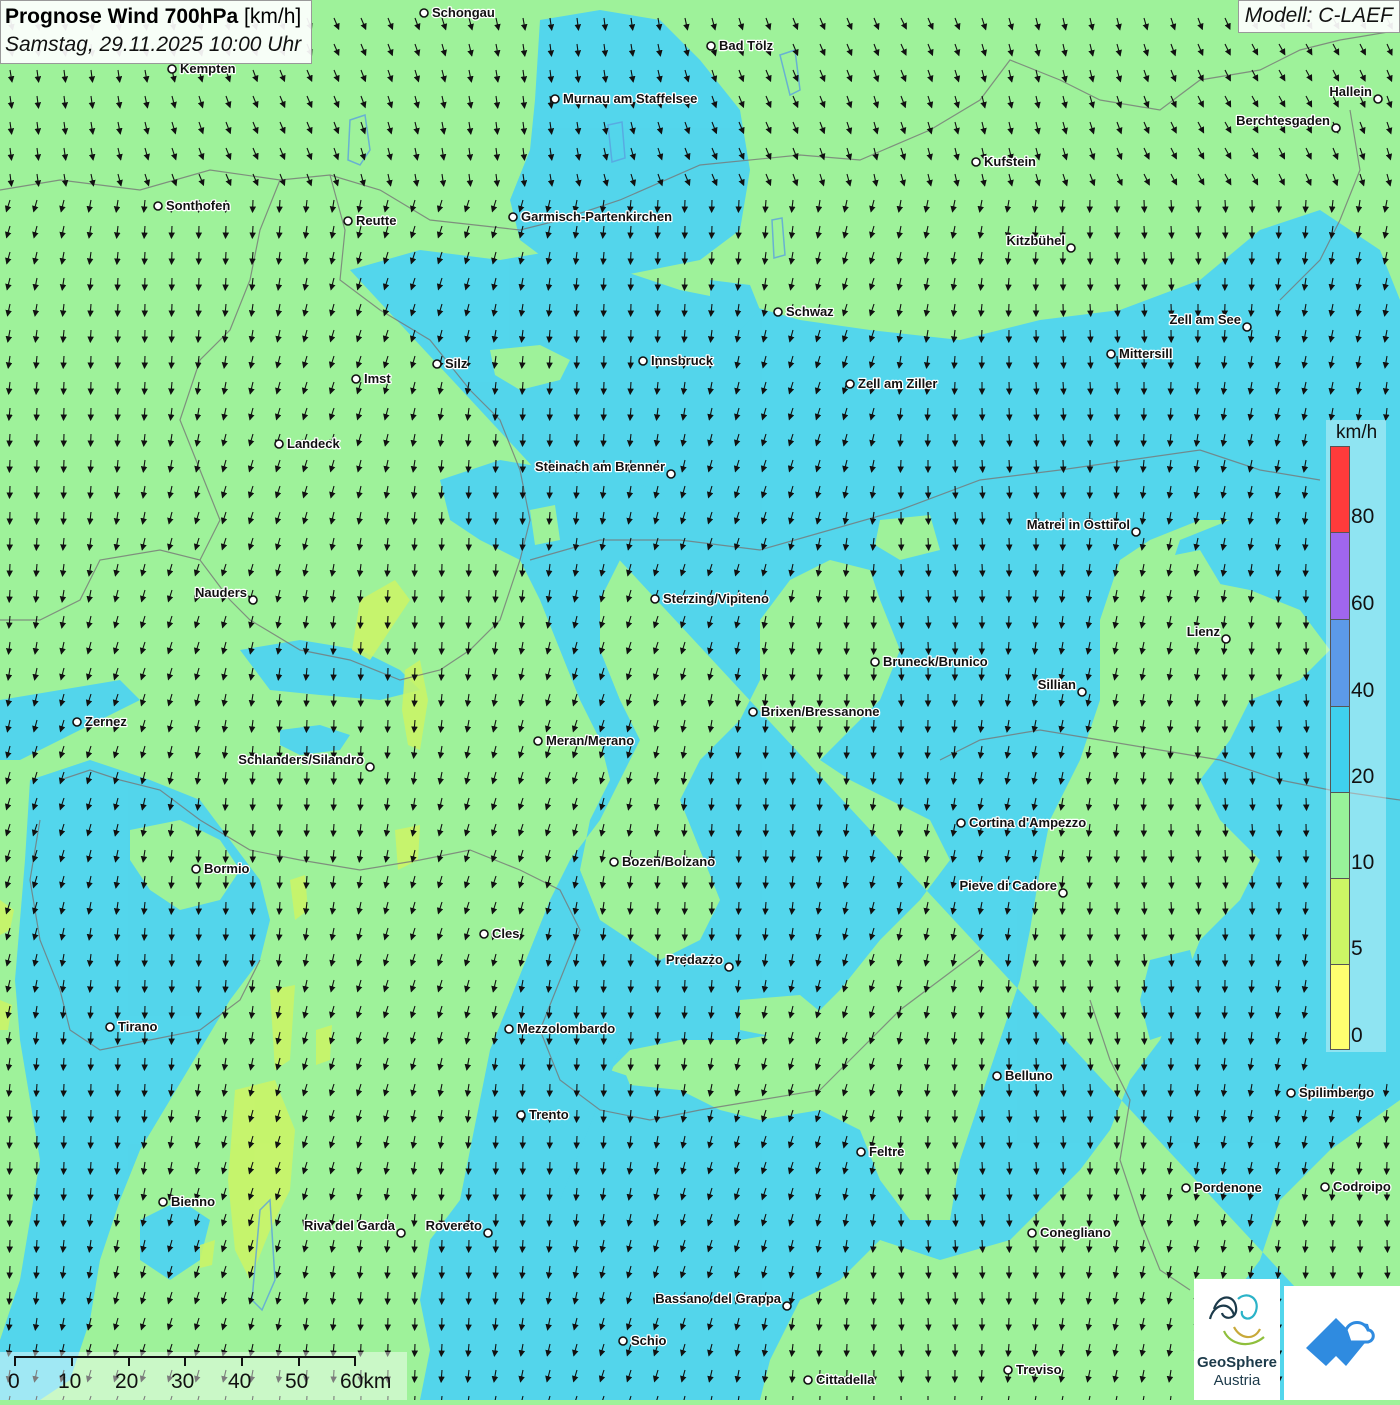 Image resolution: width=1400 pixels, height=1405 pixels. I want to click on city-label: Reutte, so click(376, 220).